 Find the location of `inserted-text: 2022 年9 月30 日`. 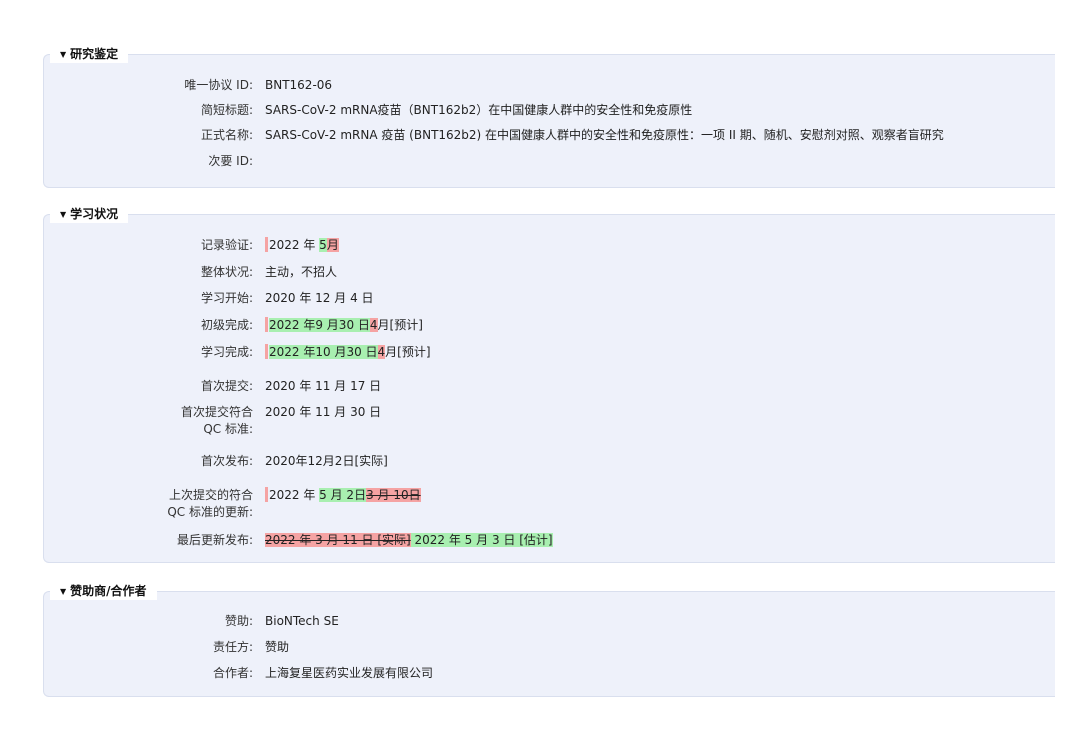

inserted-text: 2022 年9 月30 日 is located at coordinates (319, 325).